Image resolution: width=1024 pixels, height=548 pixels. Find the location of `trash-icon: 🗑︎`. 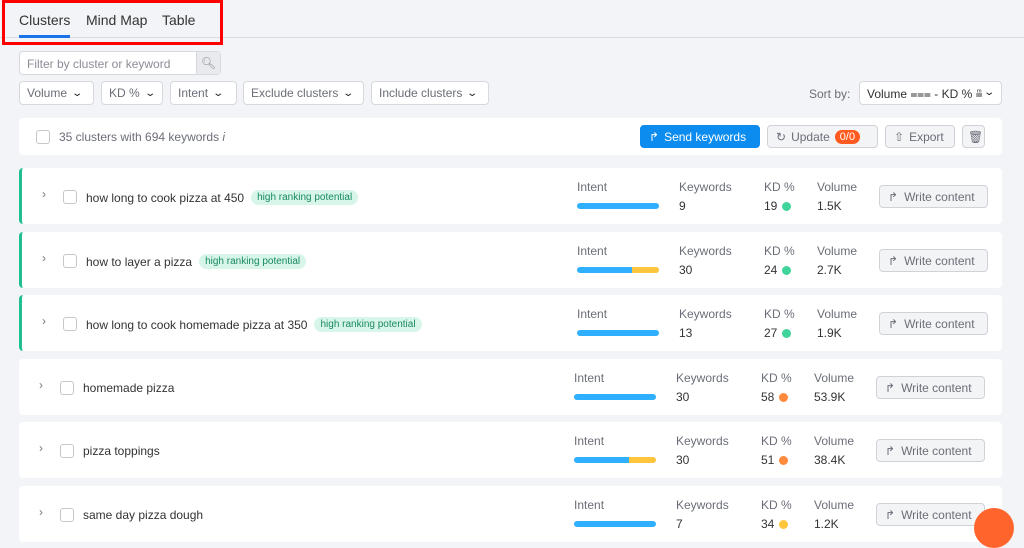

trash-icon: 🗑︎ is located at coordinates (976, 136).